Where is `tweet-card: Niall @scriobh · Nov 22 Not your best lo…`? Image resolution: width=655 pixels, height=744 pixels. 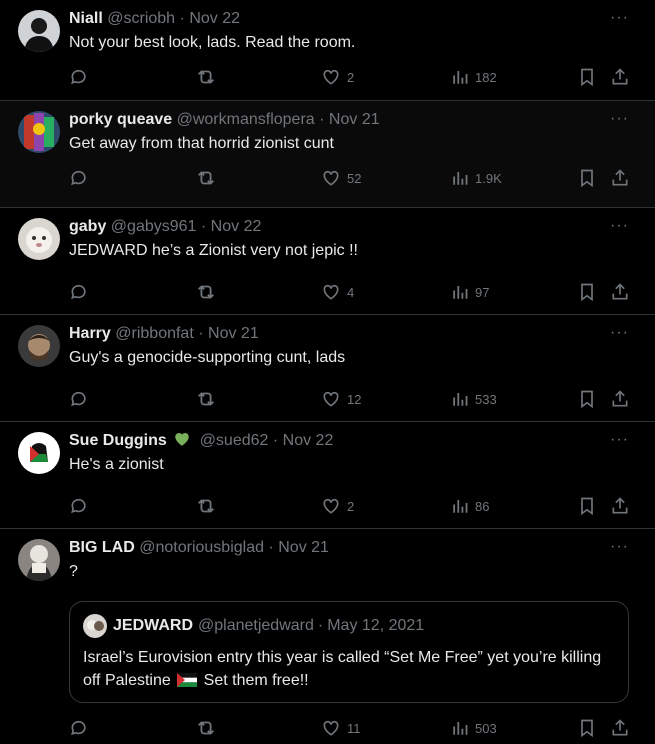
tweet-card: Niall @scriobh · Nov 22 Not your best lo… is located at coordinates (327, 50).